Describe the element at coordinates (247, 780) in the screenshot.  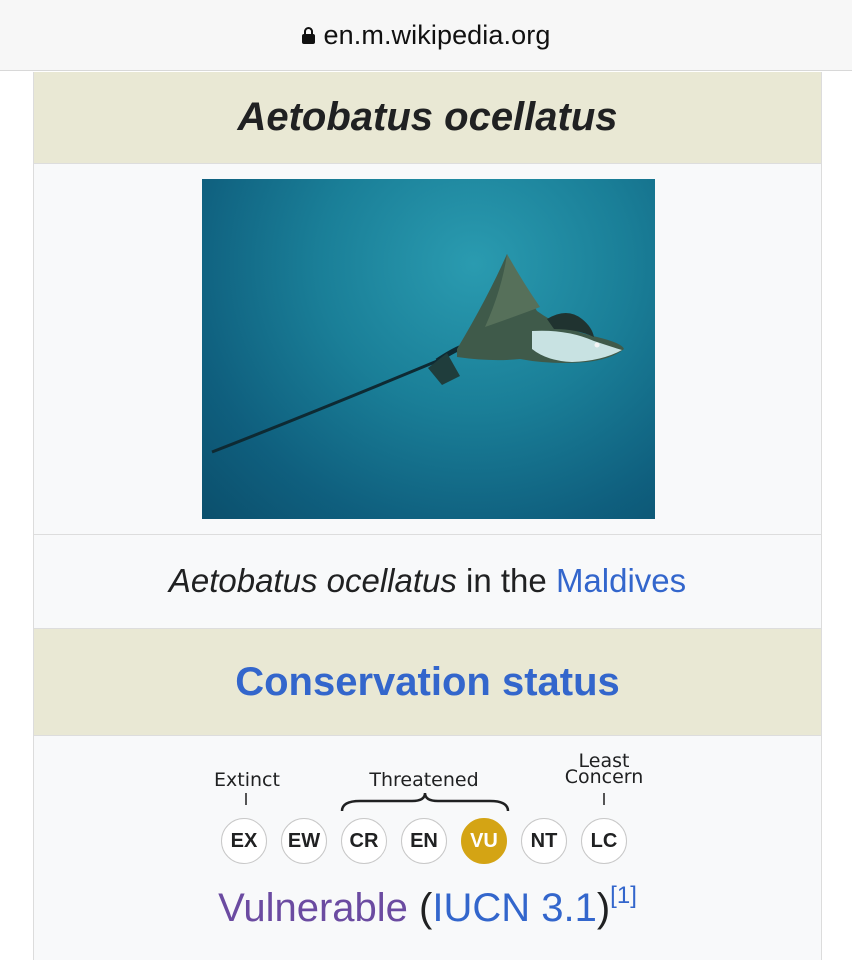
I see `extinct-label: Extinct` at that location.